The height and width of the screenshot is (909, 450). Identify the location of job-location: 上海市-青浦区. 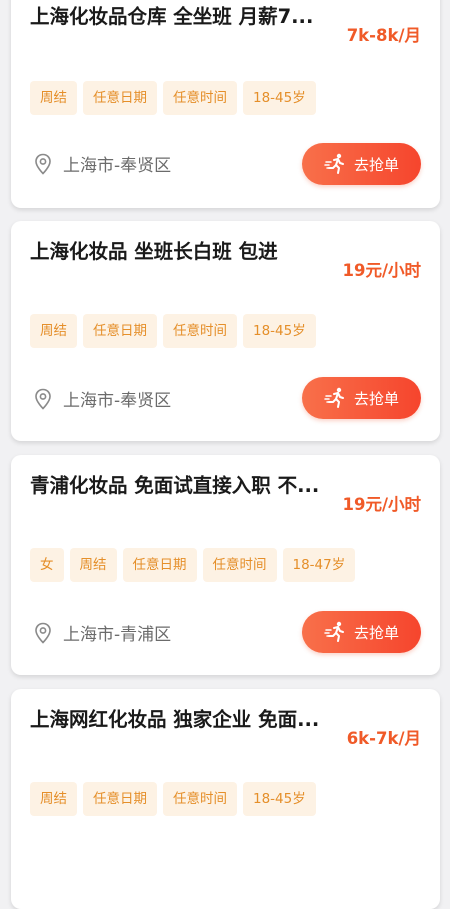
(101, 632).